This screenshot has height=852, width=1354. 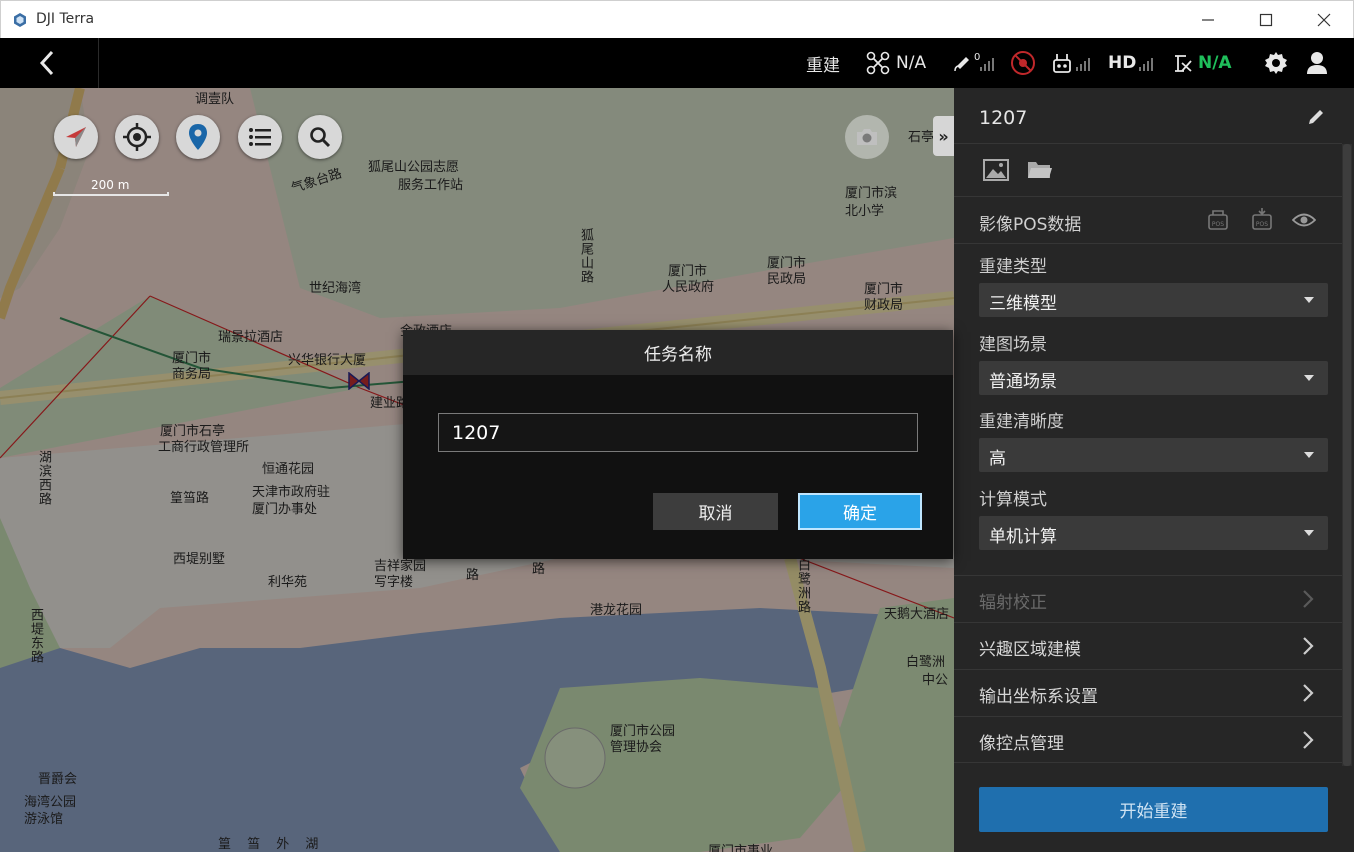 I want to click on app-topbar: 重建 N/A 0 HD N/A, so click(x=677, y=63).